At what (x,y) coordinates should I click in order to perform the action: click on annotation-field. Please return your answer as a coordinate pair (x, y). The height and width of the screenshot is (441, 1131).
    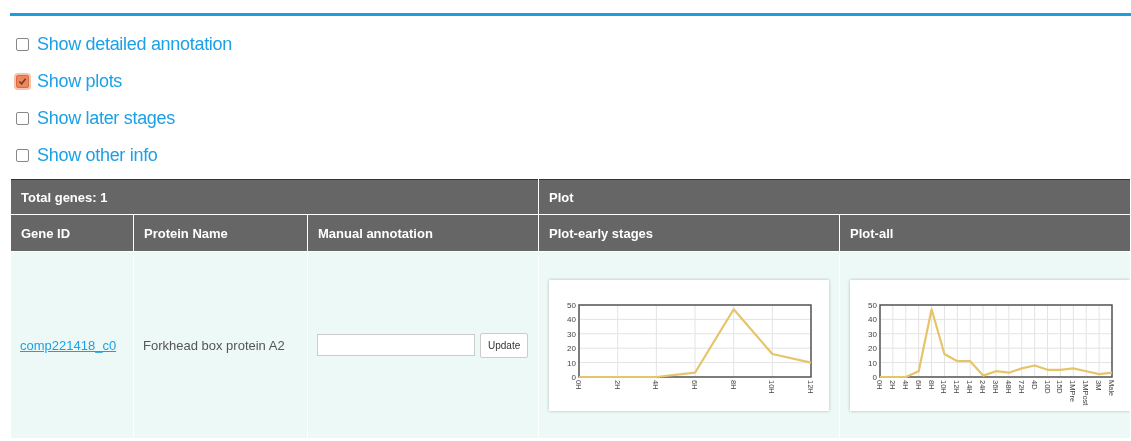
    Looking at the image, I should click on (396, 345).